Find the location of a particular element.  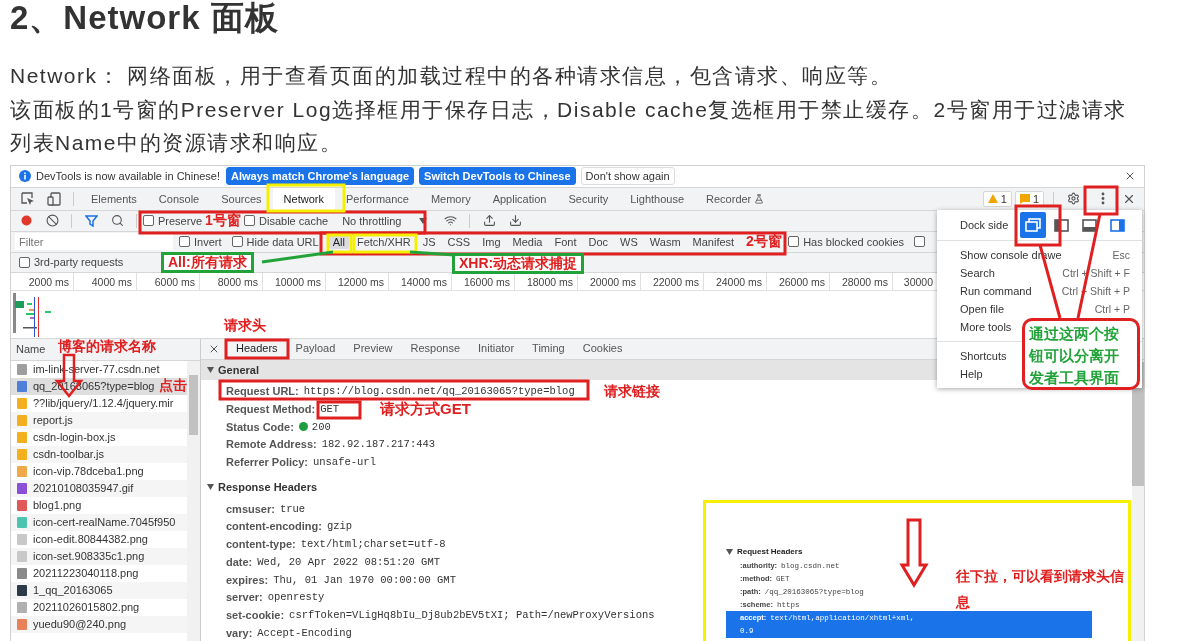

panel-tab: Application is located at coordinates (519, 198).